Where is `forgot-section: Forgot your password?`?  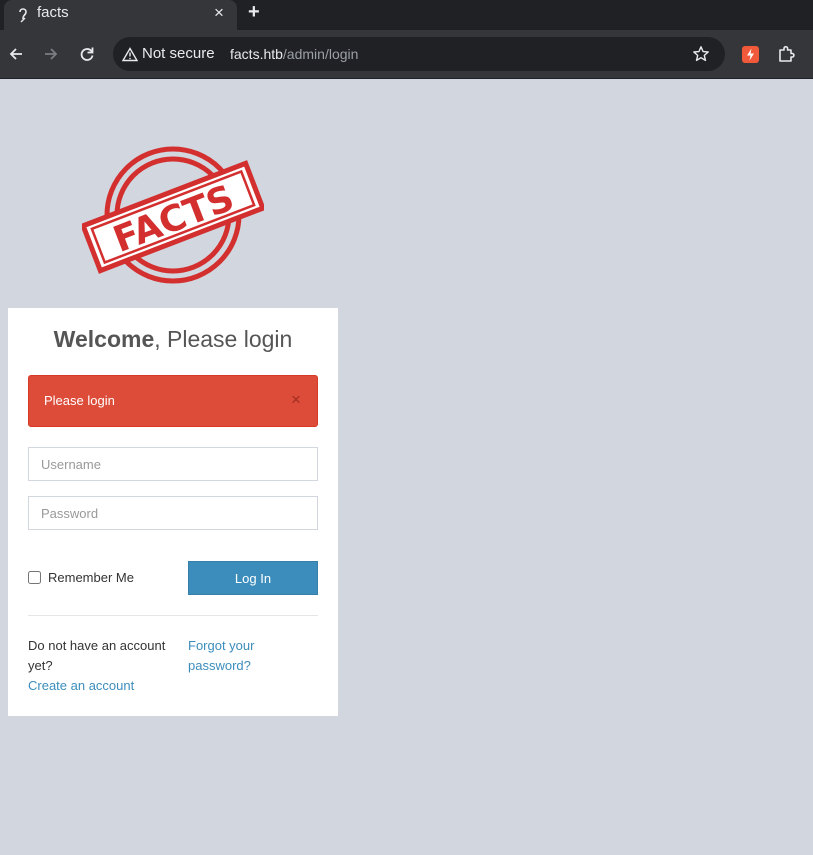
forgot-section: Forgot your password? is located at coordinates (253, 656).